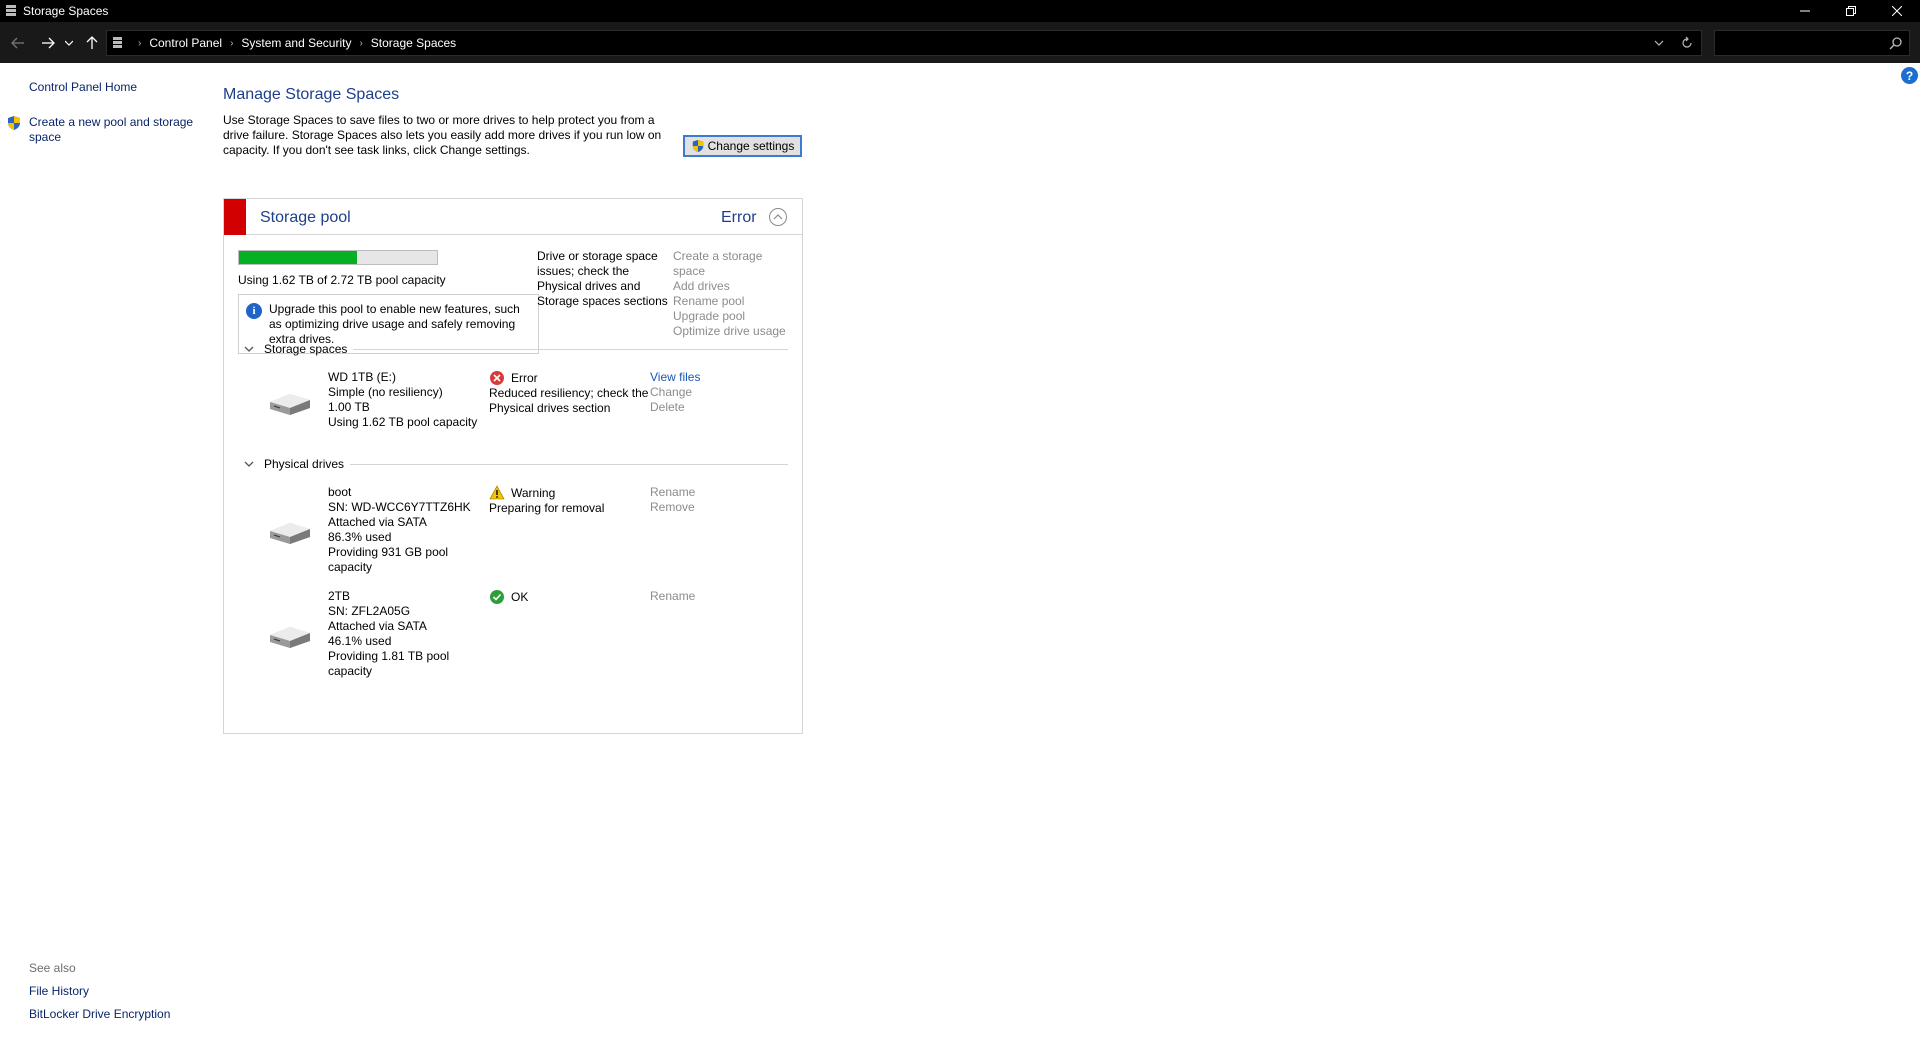 This screenshot has height=1038, width=1920. I want to click on drive-capacity: Providing 931 GB pool capacity, so click(388, 559).